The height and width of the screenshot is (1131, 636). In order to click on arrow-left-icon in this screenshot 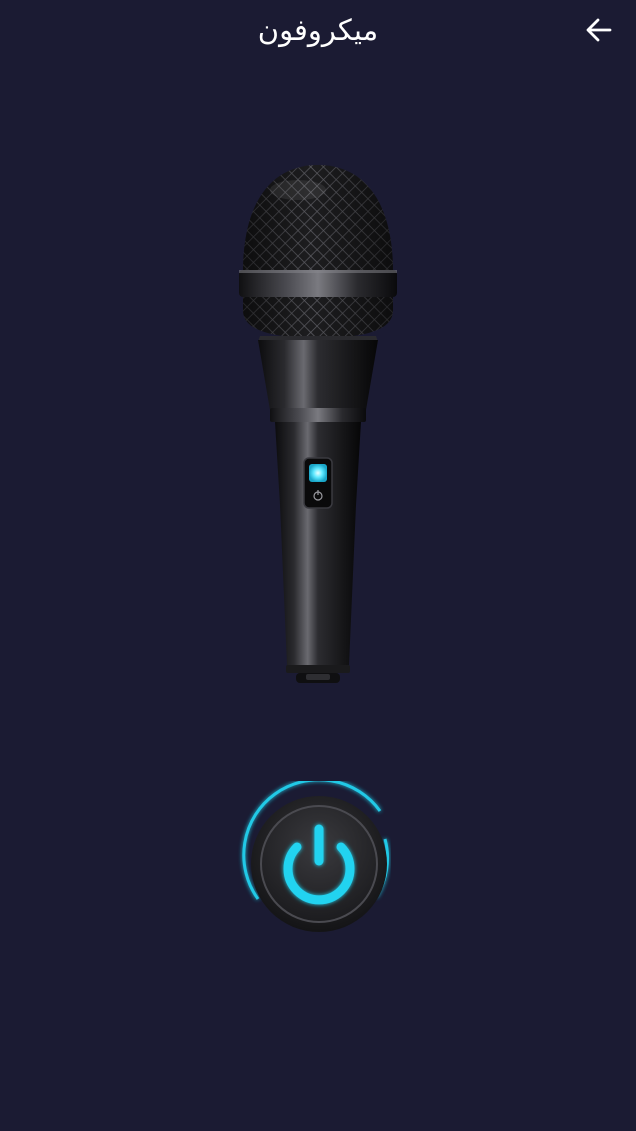, I will do `click(599, 30)`.